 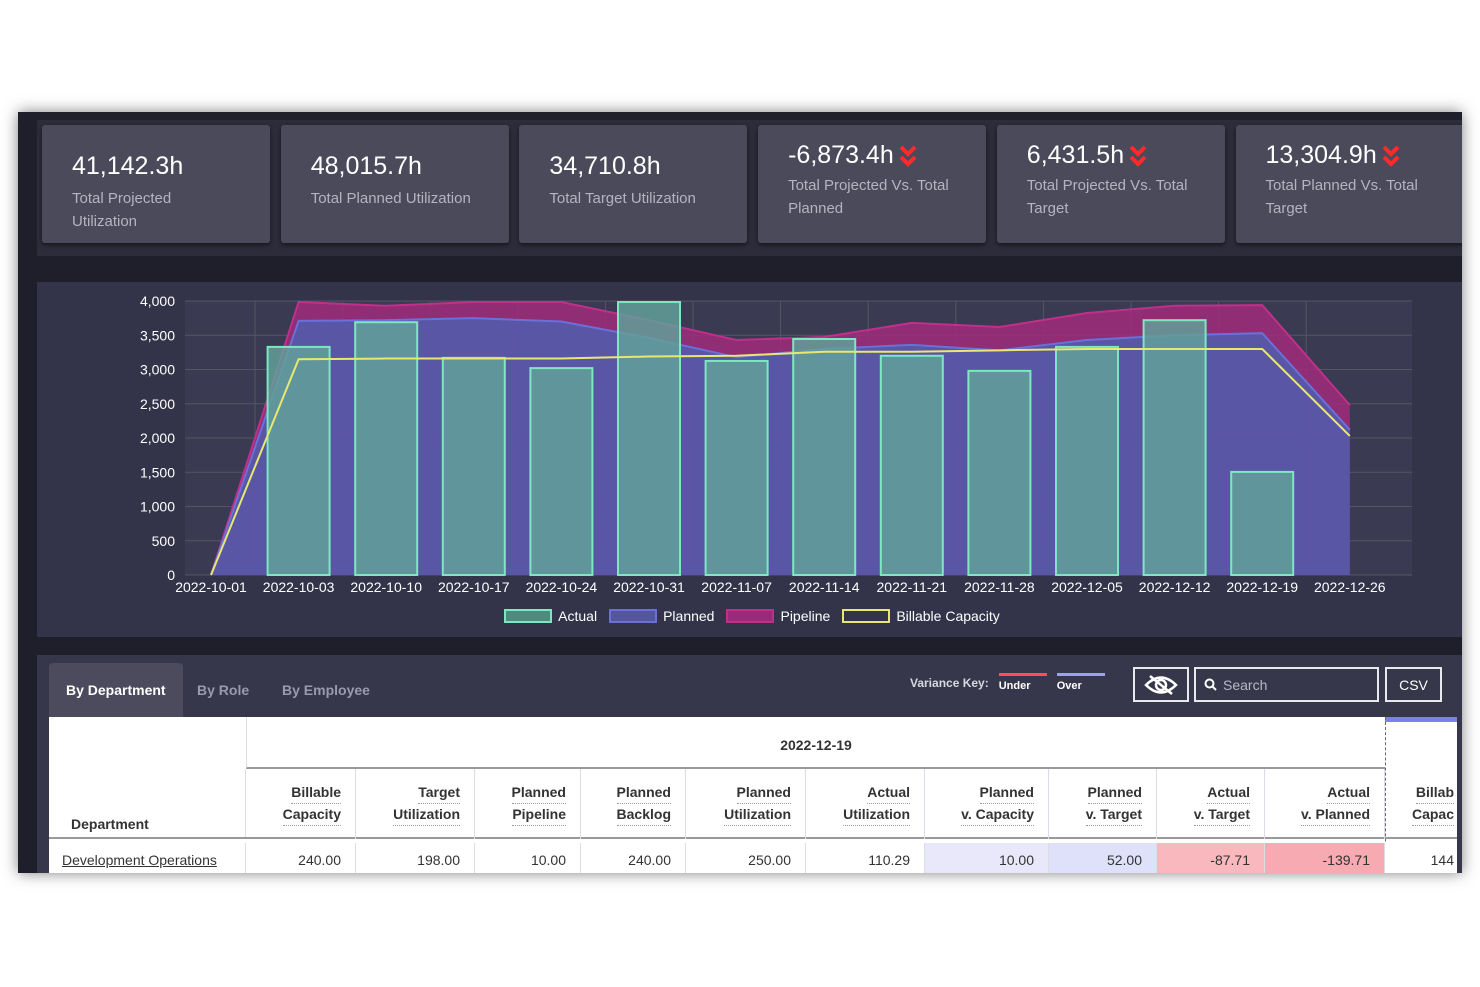 I want to click on summary-card: 13,304.9h Total Planned Vs. Total Target, so click(x=1348, y=184).